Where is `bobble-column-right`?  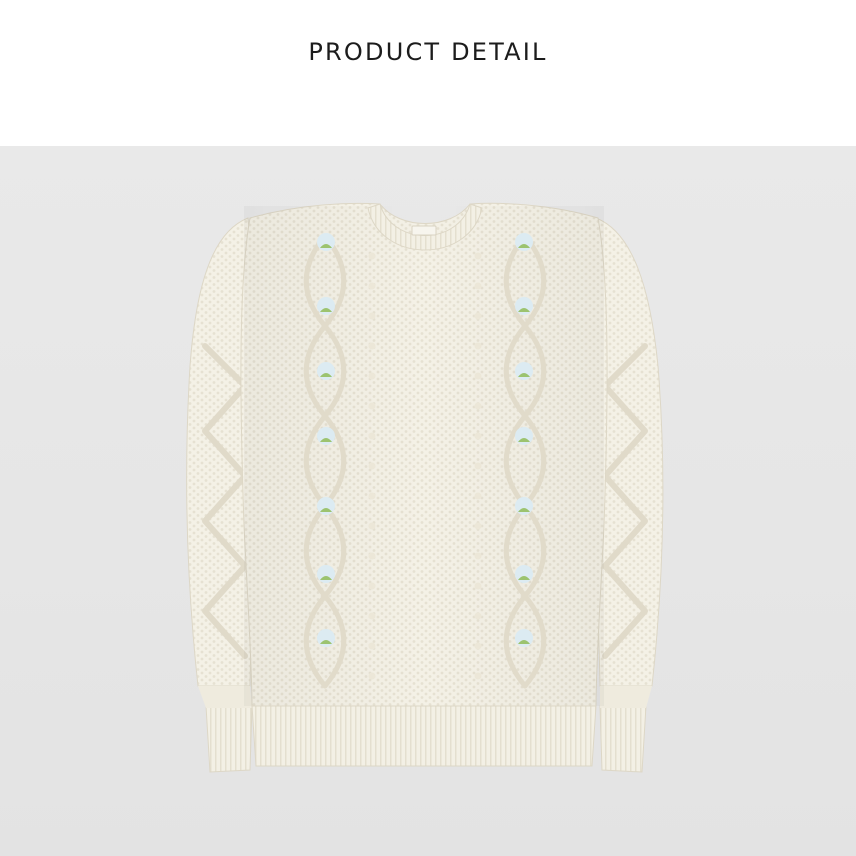 bobble-column-right is located at coordinates (478, 466).